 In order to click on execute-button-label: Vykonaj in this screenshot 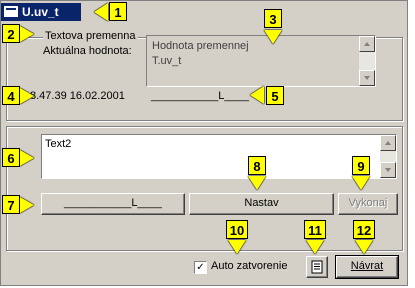, I will do `click(368, 203)`.